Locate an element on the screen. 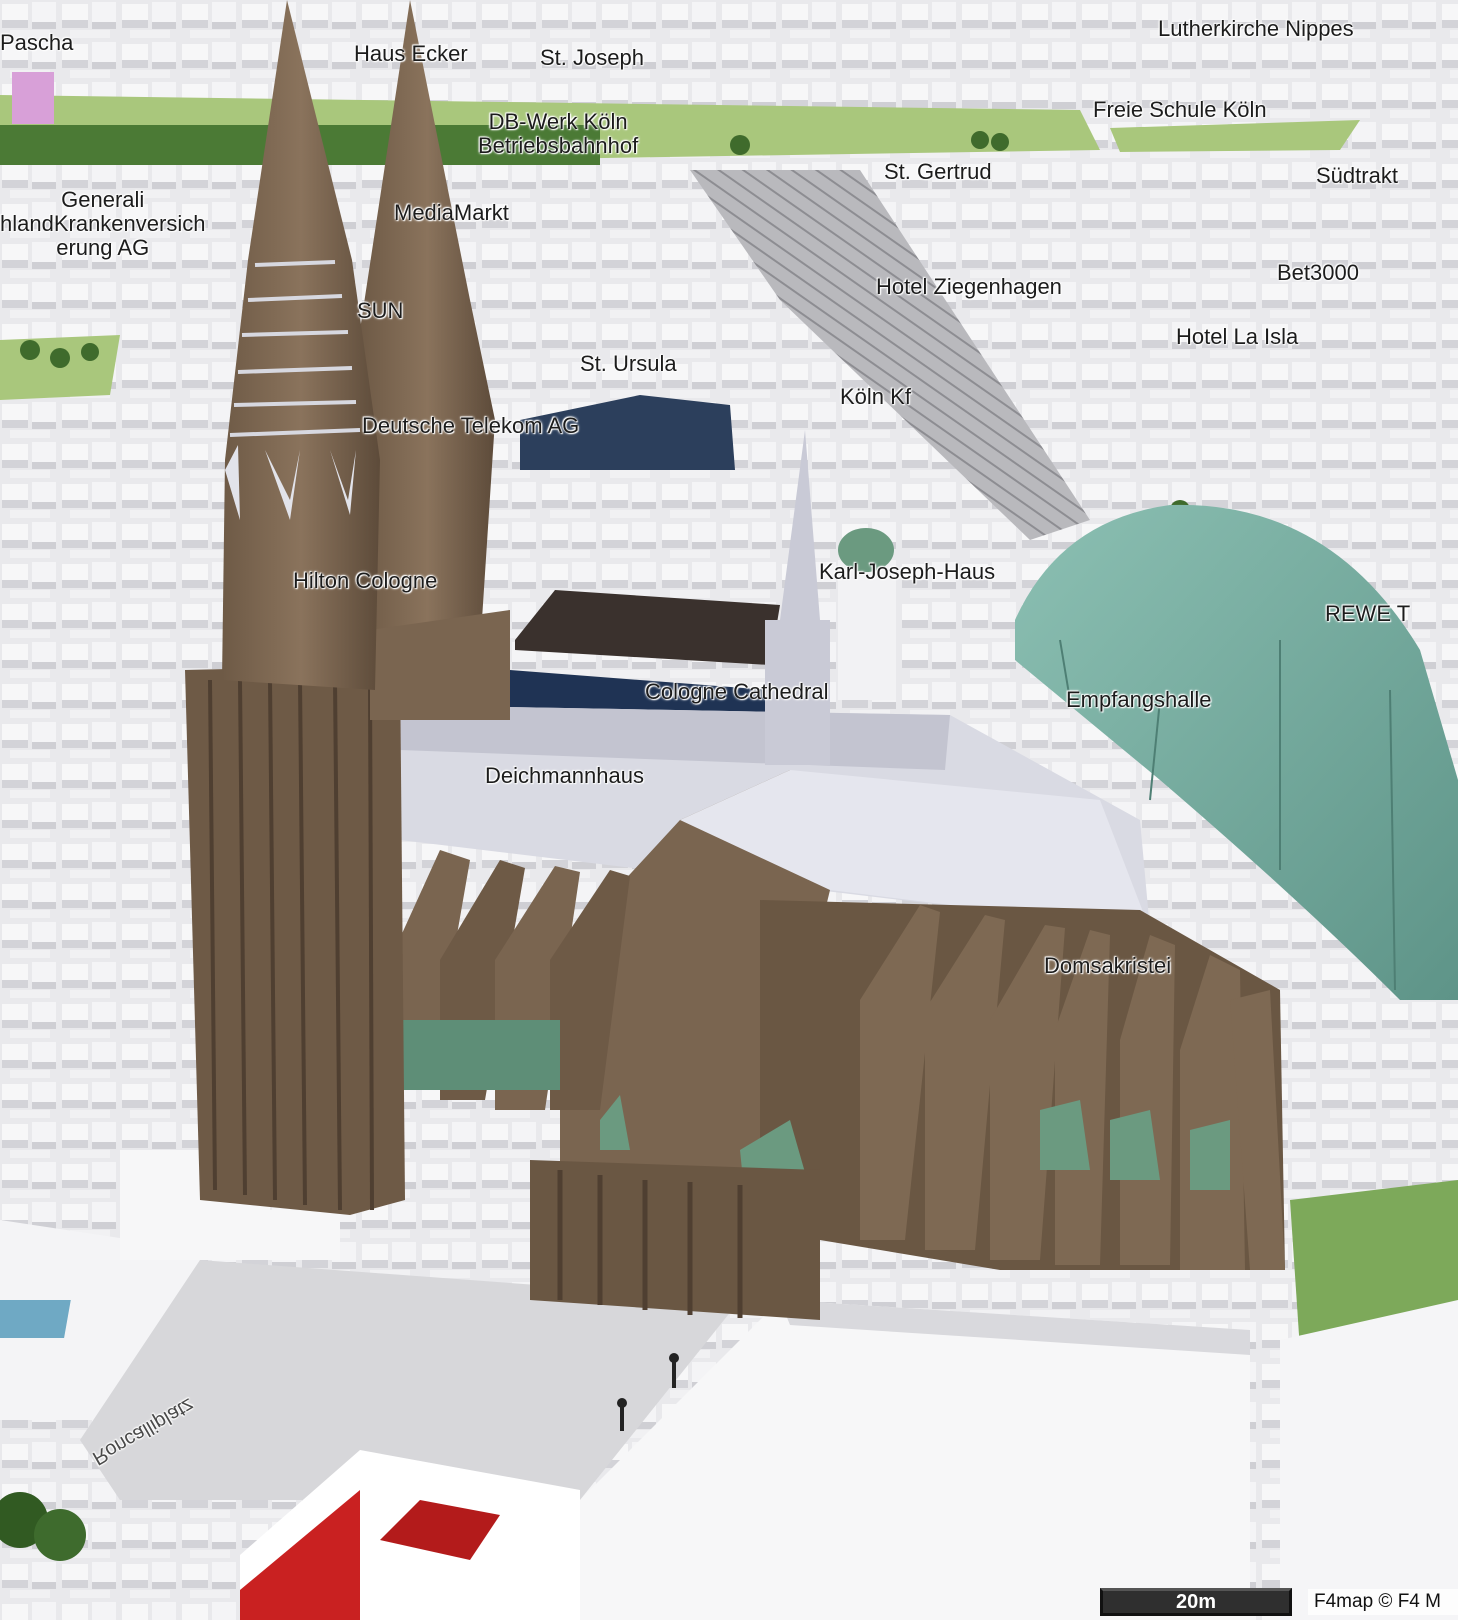 The image size is (1458, 1620). label-pascha: Pascha is located at coordinates (36, 43).